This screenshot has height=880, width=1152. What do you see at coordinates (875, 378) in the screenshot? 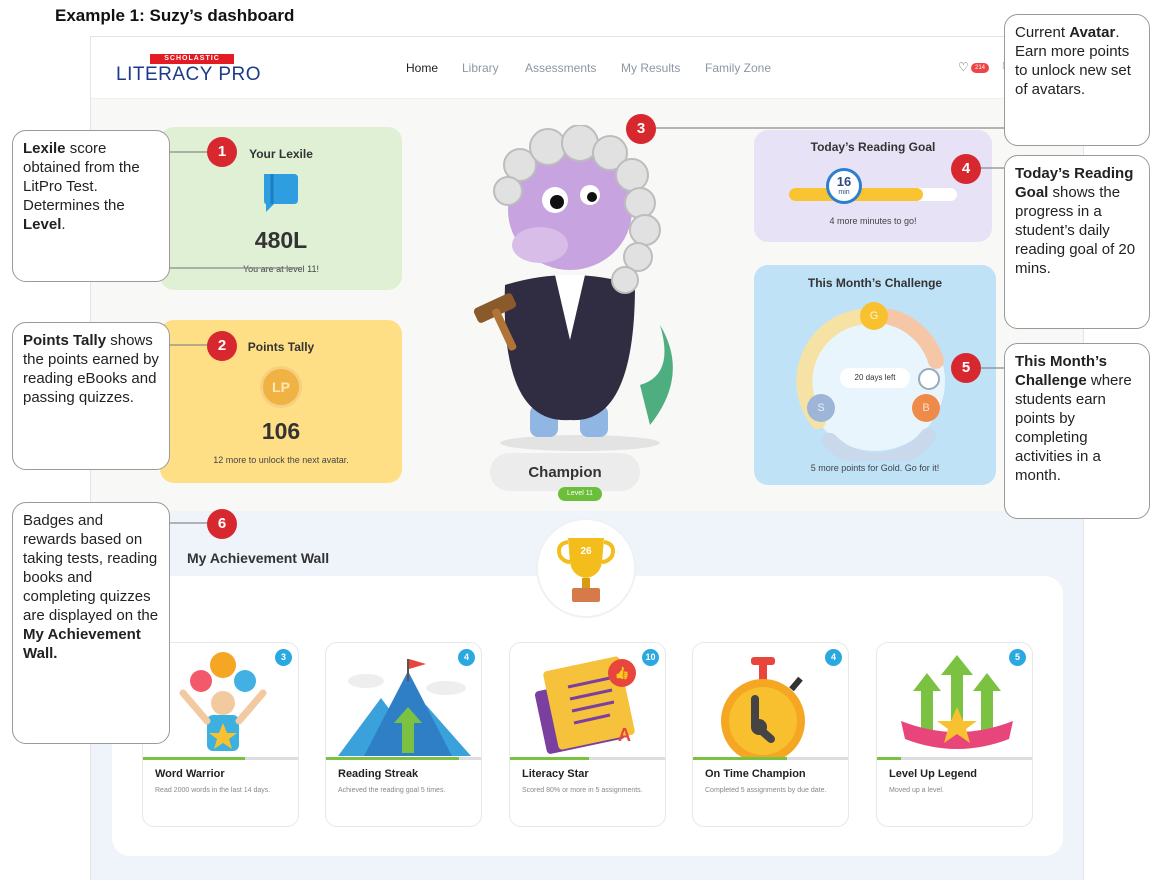
I see `days-left-pill: 20 days left` at bounding box center [875, 378].